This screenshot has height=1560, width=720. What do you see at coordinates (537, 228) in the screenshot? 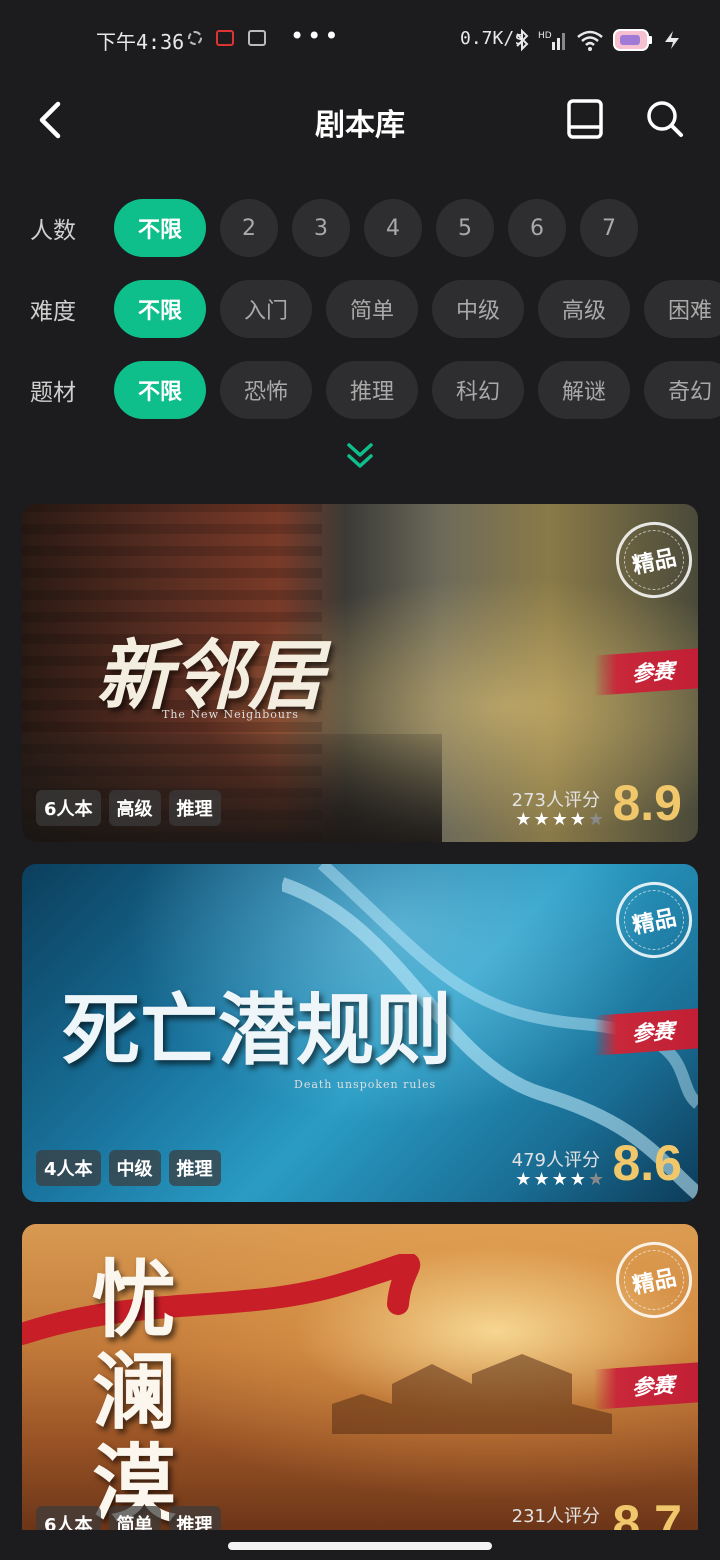
I see `filter-chip: 6` at bounding box center [537, 228].